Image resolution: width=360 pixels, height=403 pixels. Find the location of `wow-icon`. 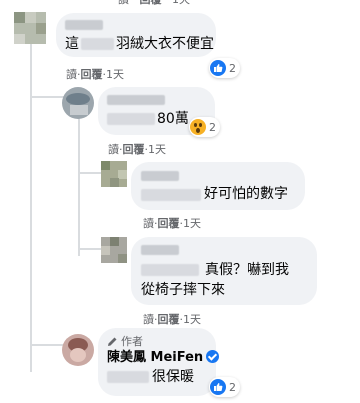

wow-icon is located at coordinates (198, 127).